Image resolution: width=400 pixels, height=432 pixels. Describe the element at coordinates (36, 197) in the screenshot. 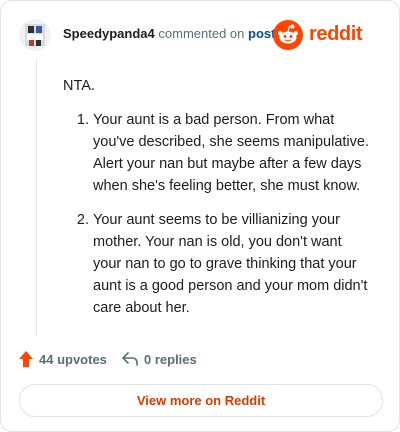

I see `thread-line` at that location.